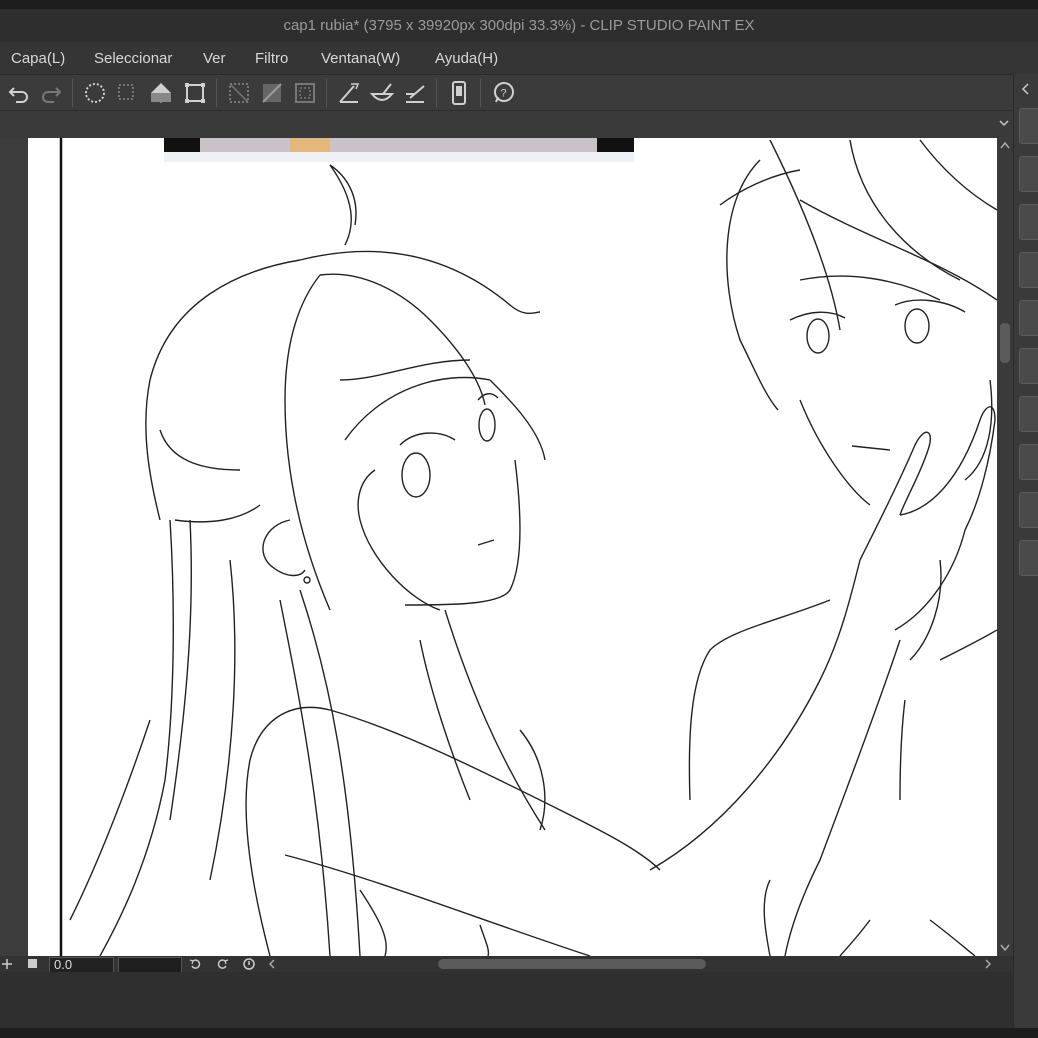 Image resolution: width=1038 pixels, height=1038 pixels. I want to click on redo-icon, so click(52, 95).